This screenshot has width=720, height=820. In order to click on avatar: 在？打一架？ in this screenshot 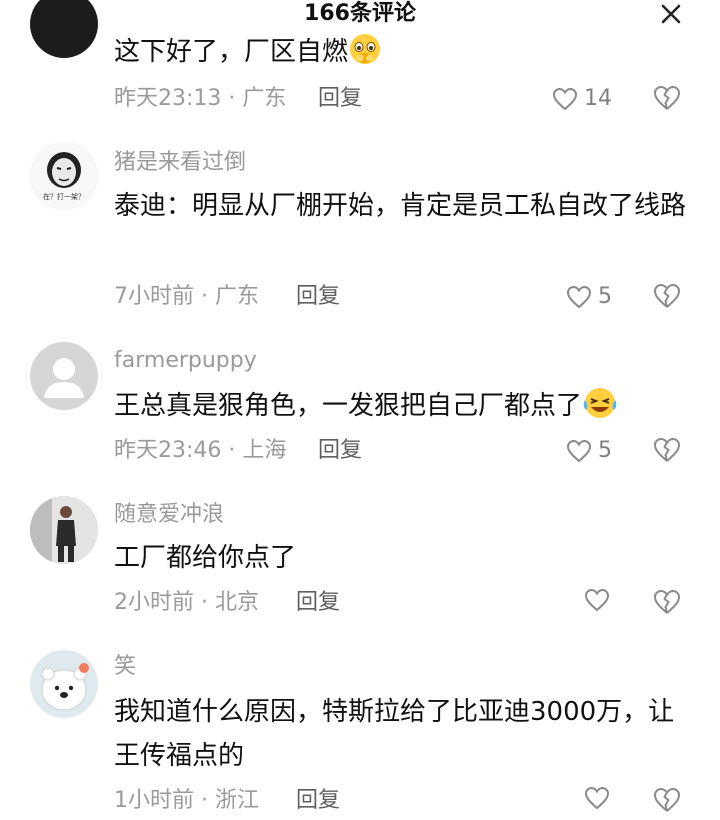, I will do `click(64, 176)`.